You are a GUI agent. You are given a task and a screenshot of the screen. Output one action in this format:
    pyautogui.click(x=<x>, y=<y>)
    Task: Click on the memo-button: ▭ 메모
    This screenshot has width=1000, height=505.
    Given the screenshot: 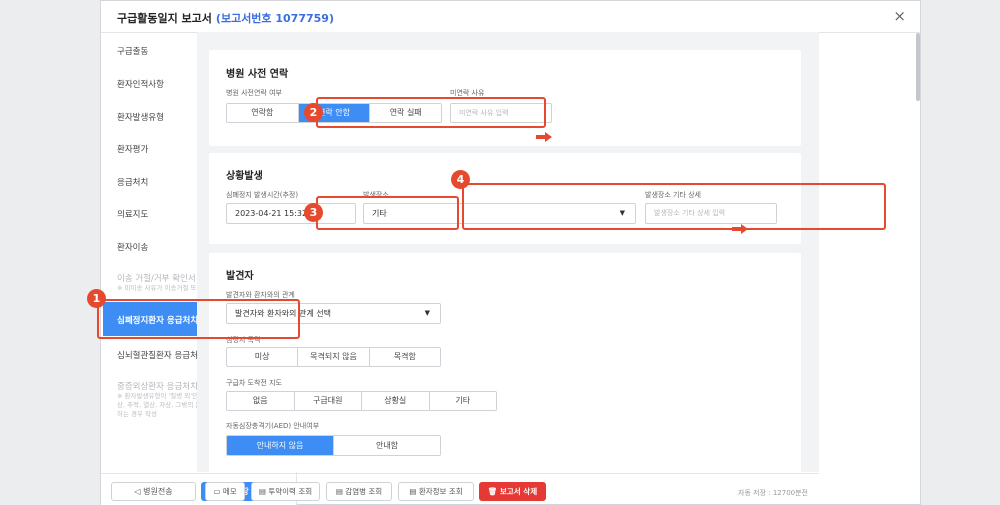 What is the action you would take?
    pyautogui.click(x=225, y=491)
    